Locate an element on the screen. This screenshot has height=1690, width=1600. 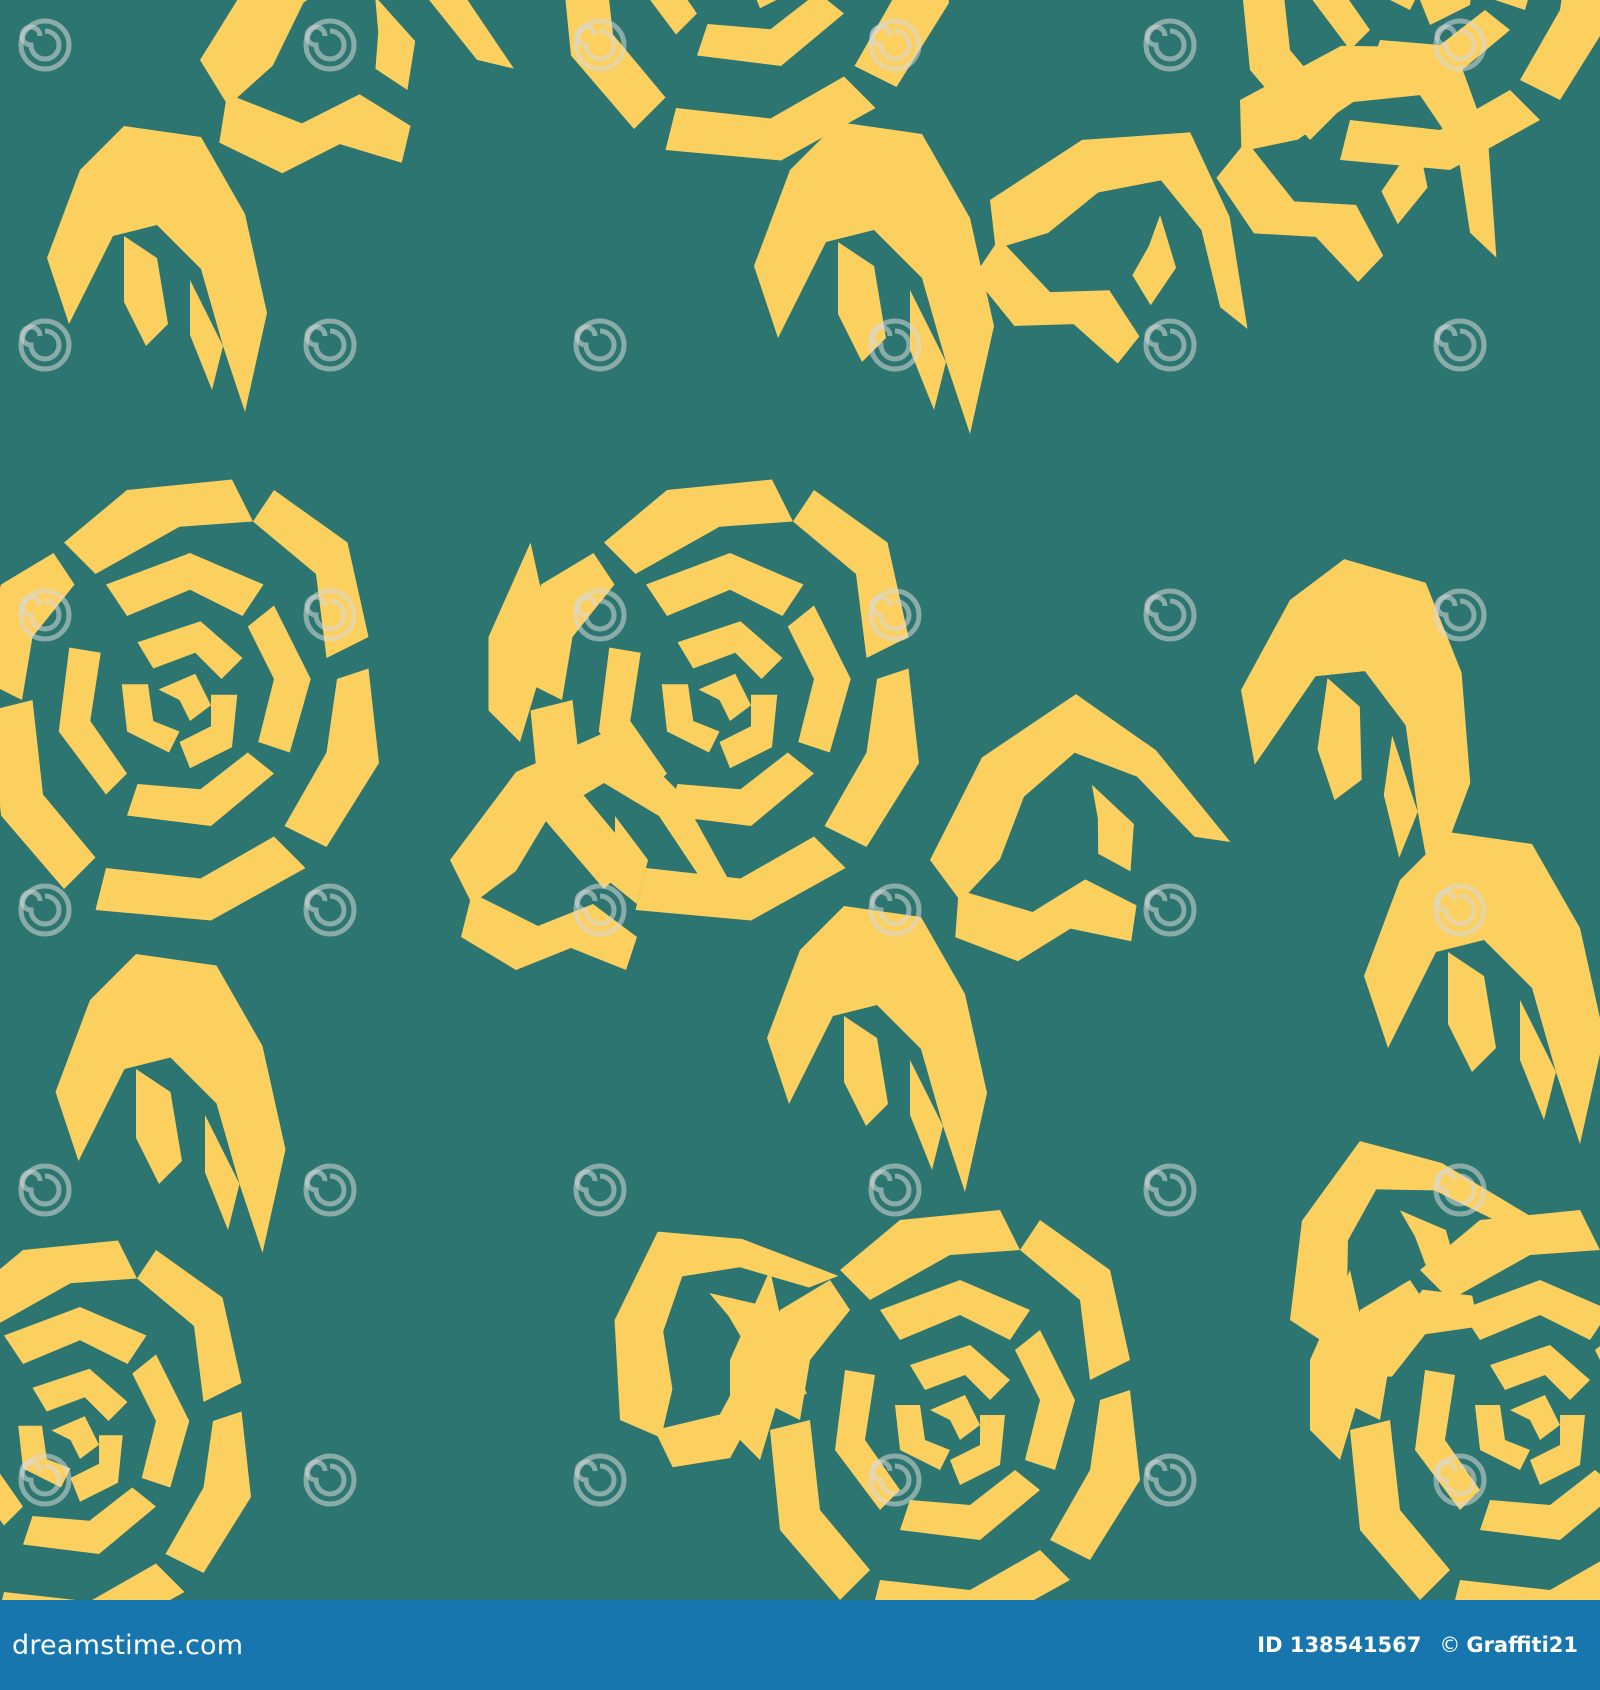
author-name: Graffiti21 is located at coordinates (1522, 1645).